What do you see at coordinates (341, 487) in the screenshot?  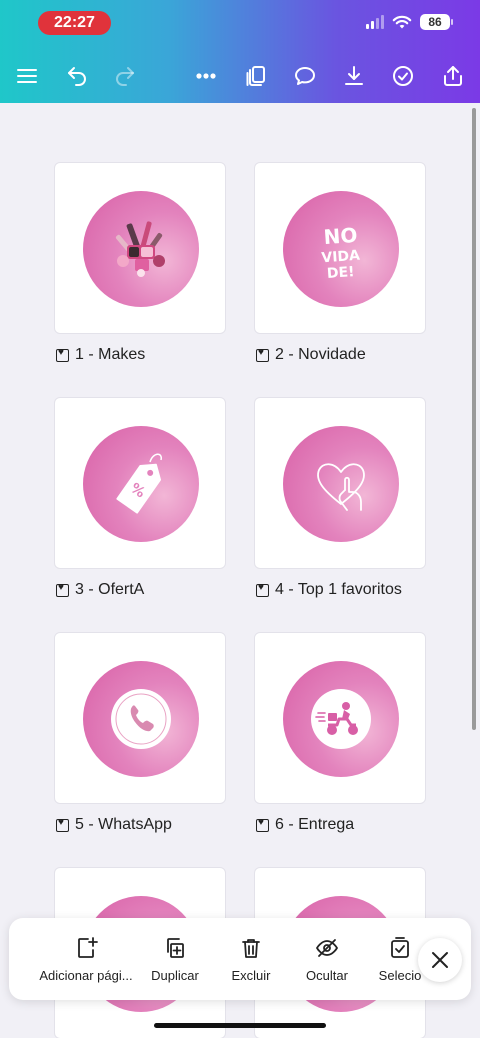 I see `heart-hand-icon` at bounding box center [341, 487].